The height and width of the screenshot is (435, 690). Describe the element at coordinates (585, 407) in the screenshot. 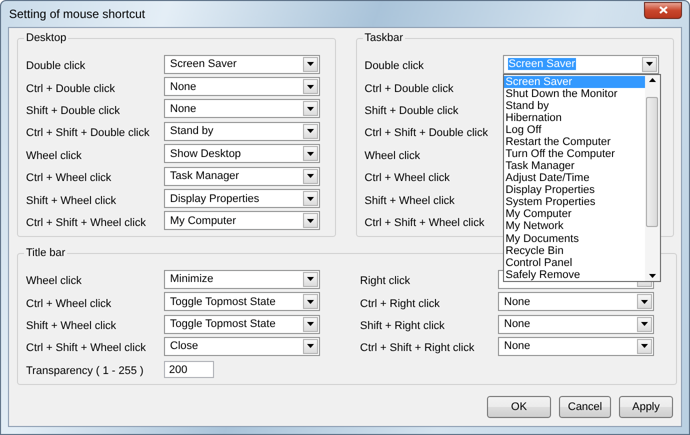

I see `dialog-button: Cancel` at that location.